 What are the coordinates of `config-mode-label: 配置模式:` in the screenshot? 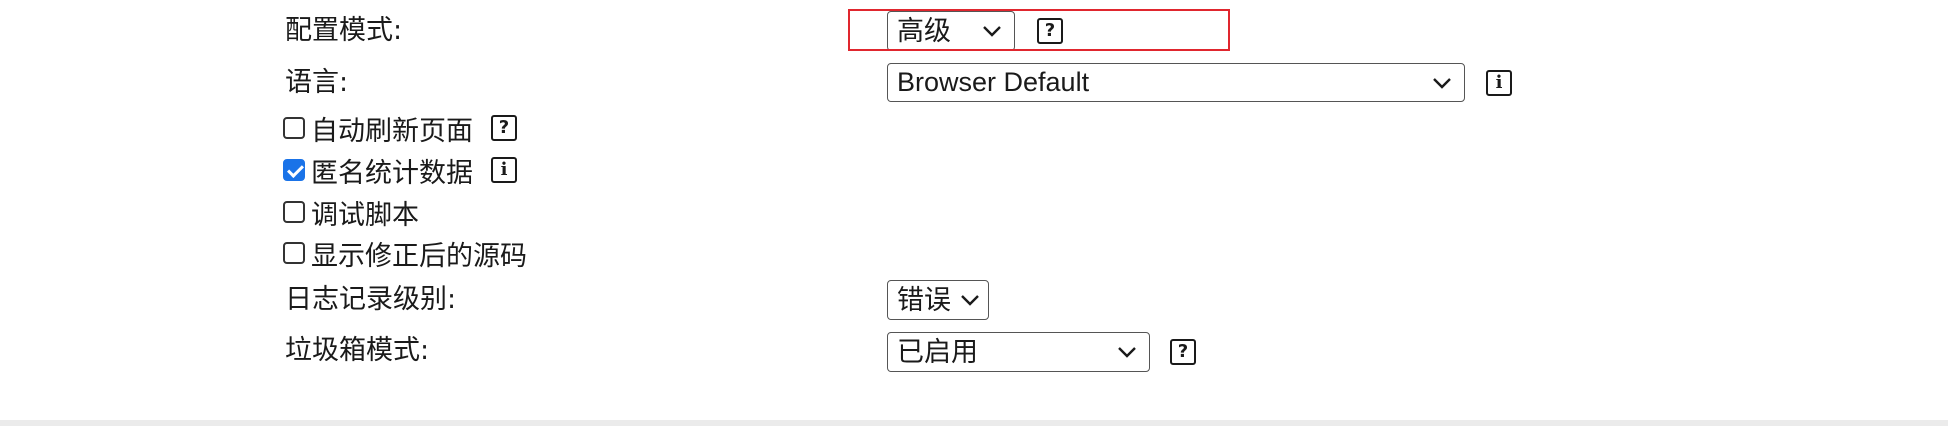 It's located at (344, 30).